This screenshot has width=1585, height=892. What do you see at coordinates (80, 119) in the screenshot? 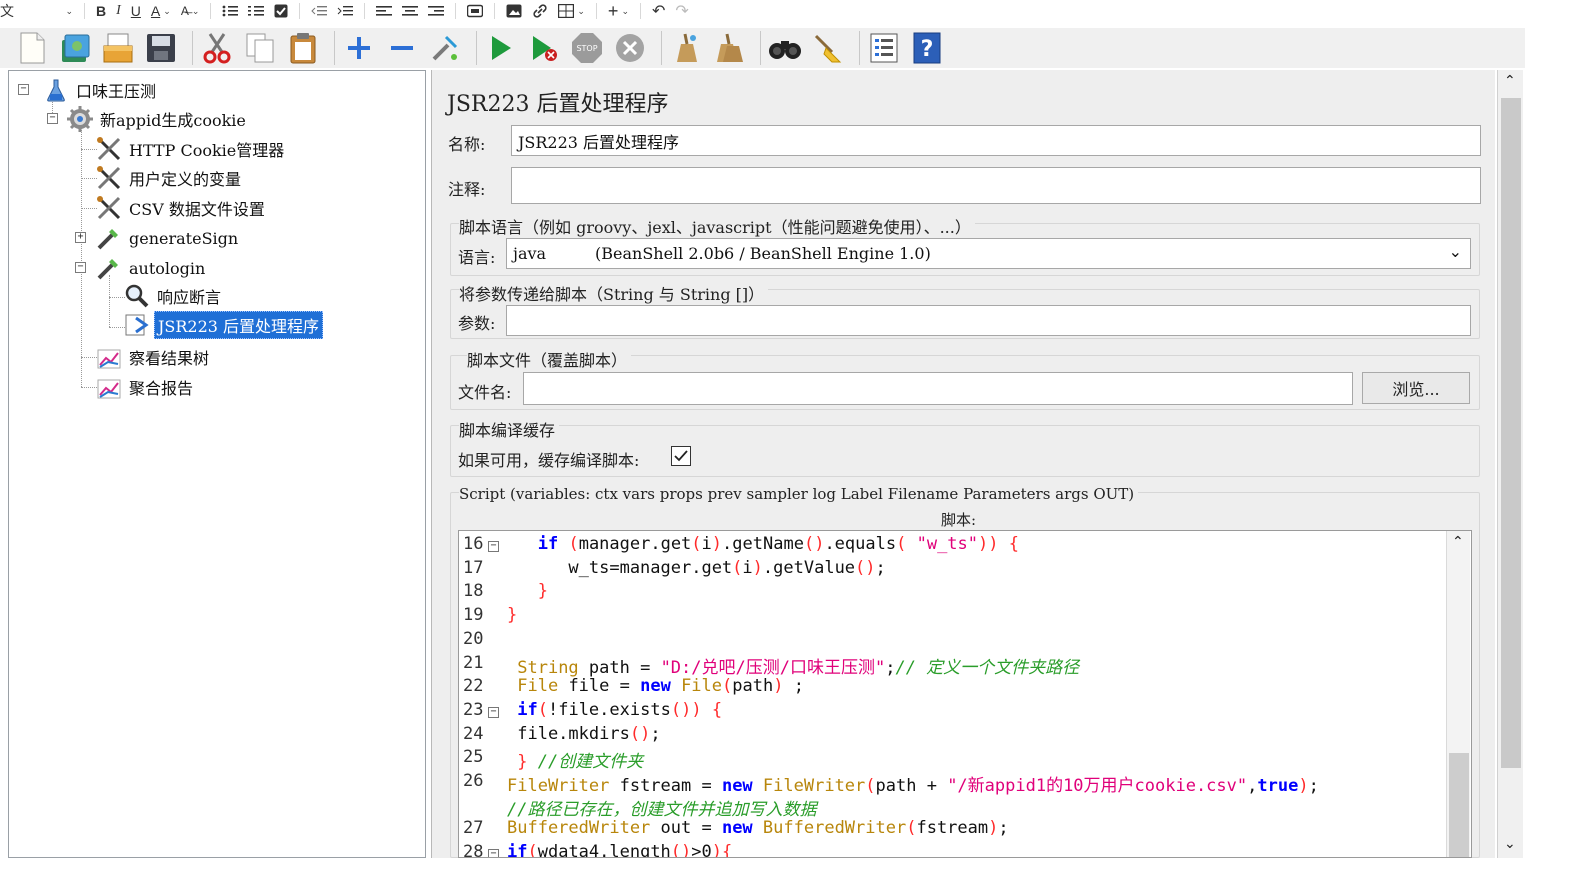
I see `thread-group-icon` at bounding box center [80, 119].